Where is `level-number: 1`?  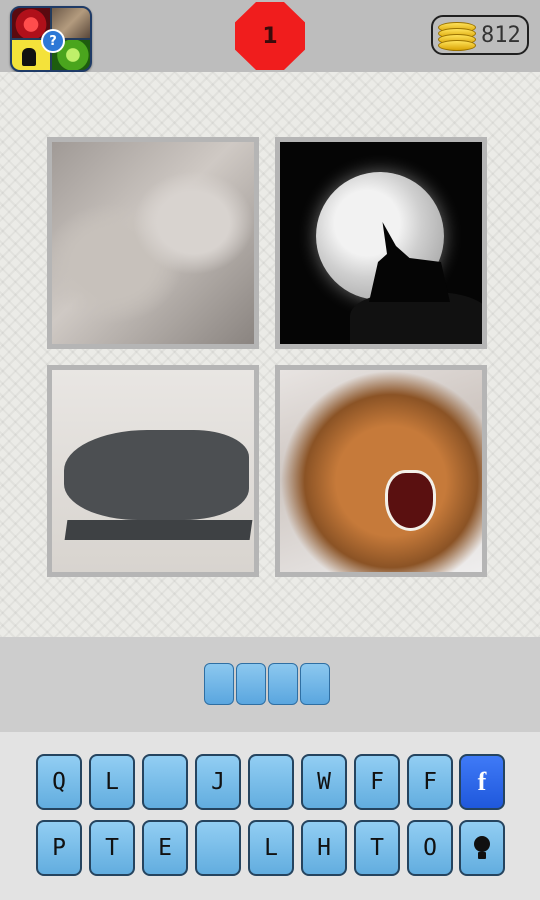 level-number: 1 is located at coordinates (270, 36).